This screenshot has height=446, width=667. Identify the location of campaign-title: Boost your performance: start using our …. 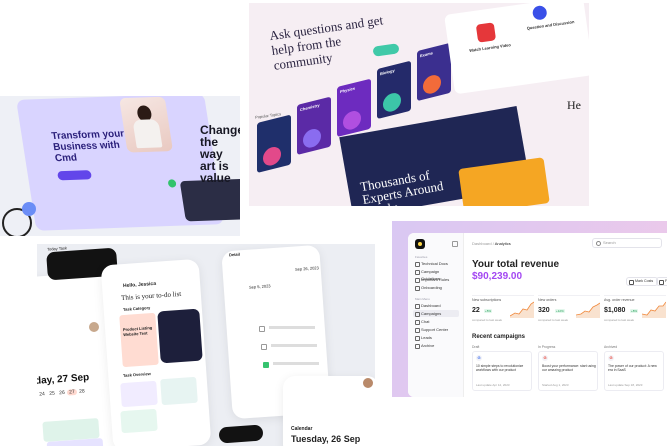
(569, 368).